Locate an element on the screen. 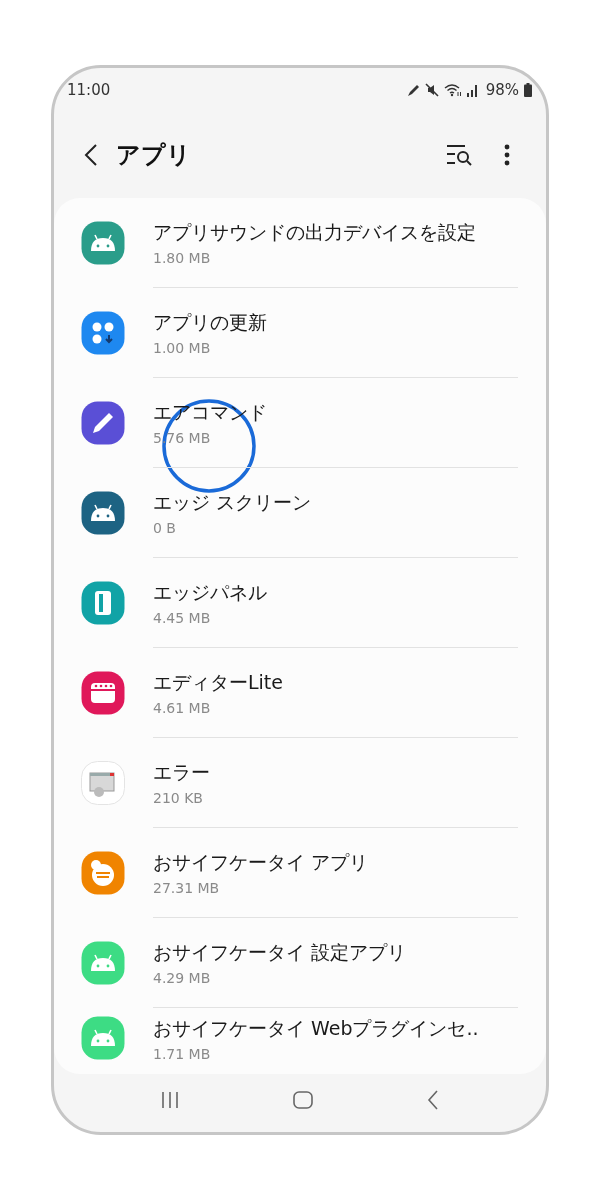 The image size is (600, 1200). app-size: 1.80 MB is located at coordinates (182, 257).